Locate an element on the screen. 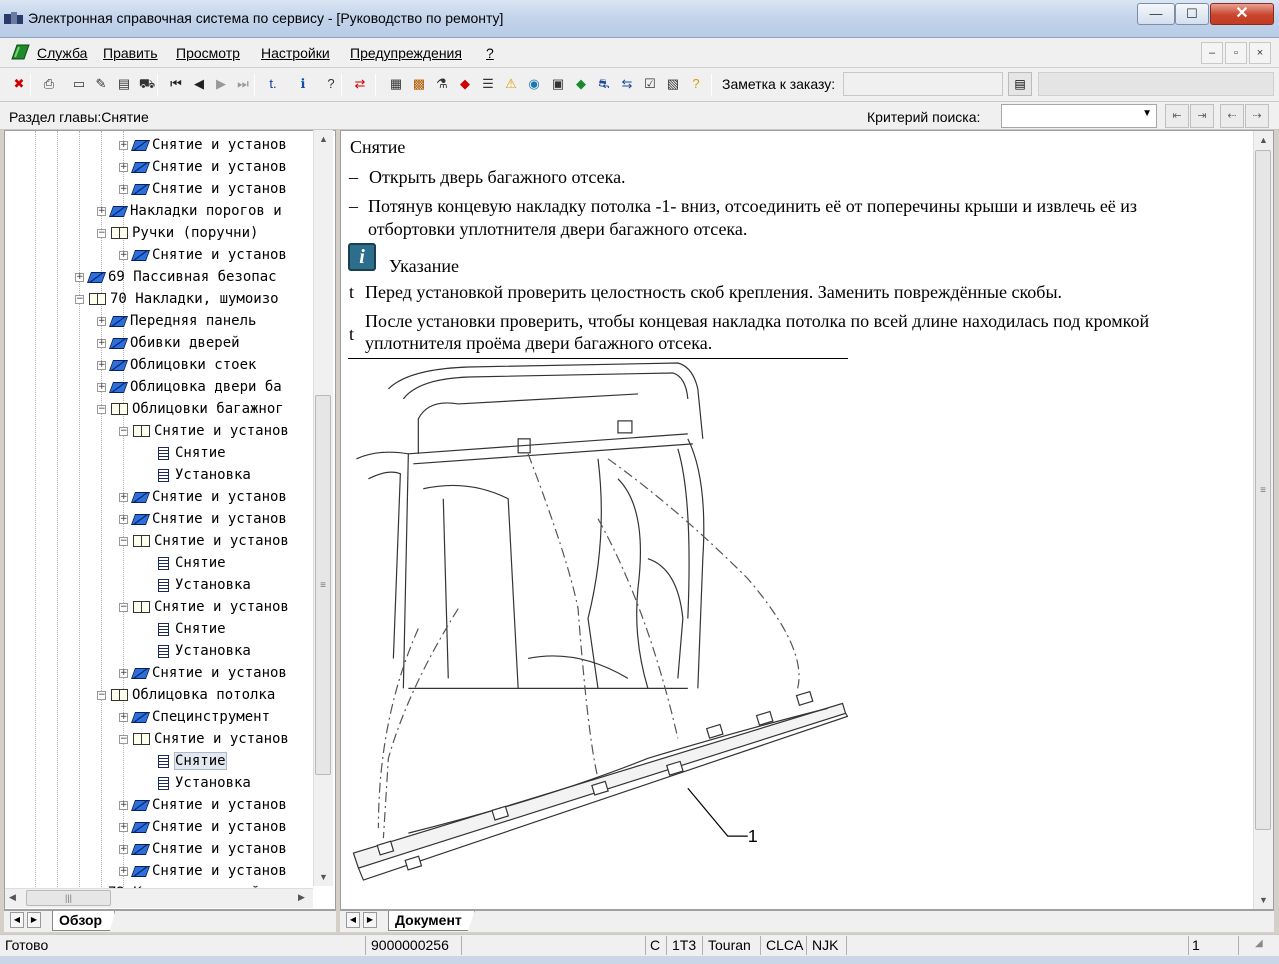 The width and height of the screenshot is (1279, 964). tree-node-item: + Передняя панель is located at coordinates (176, 321).